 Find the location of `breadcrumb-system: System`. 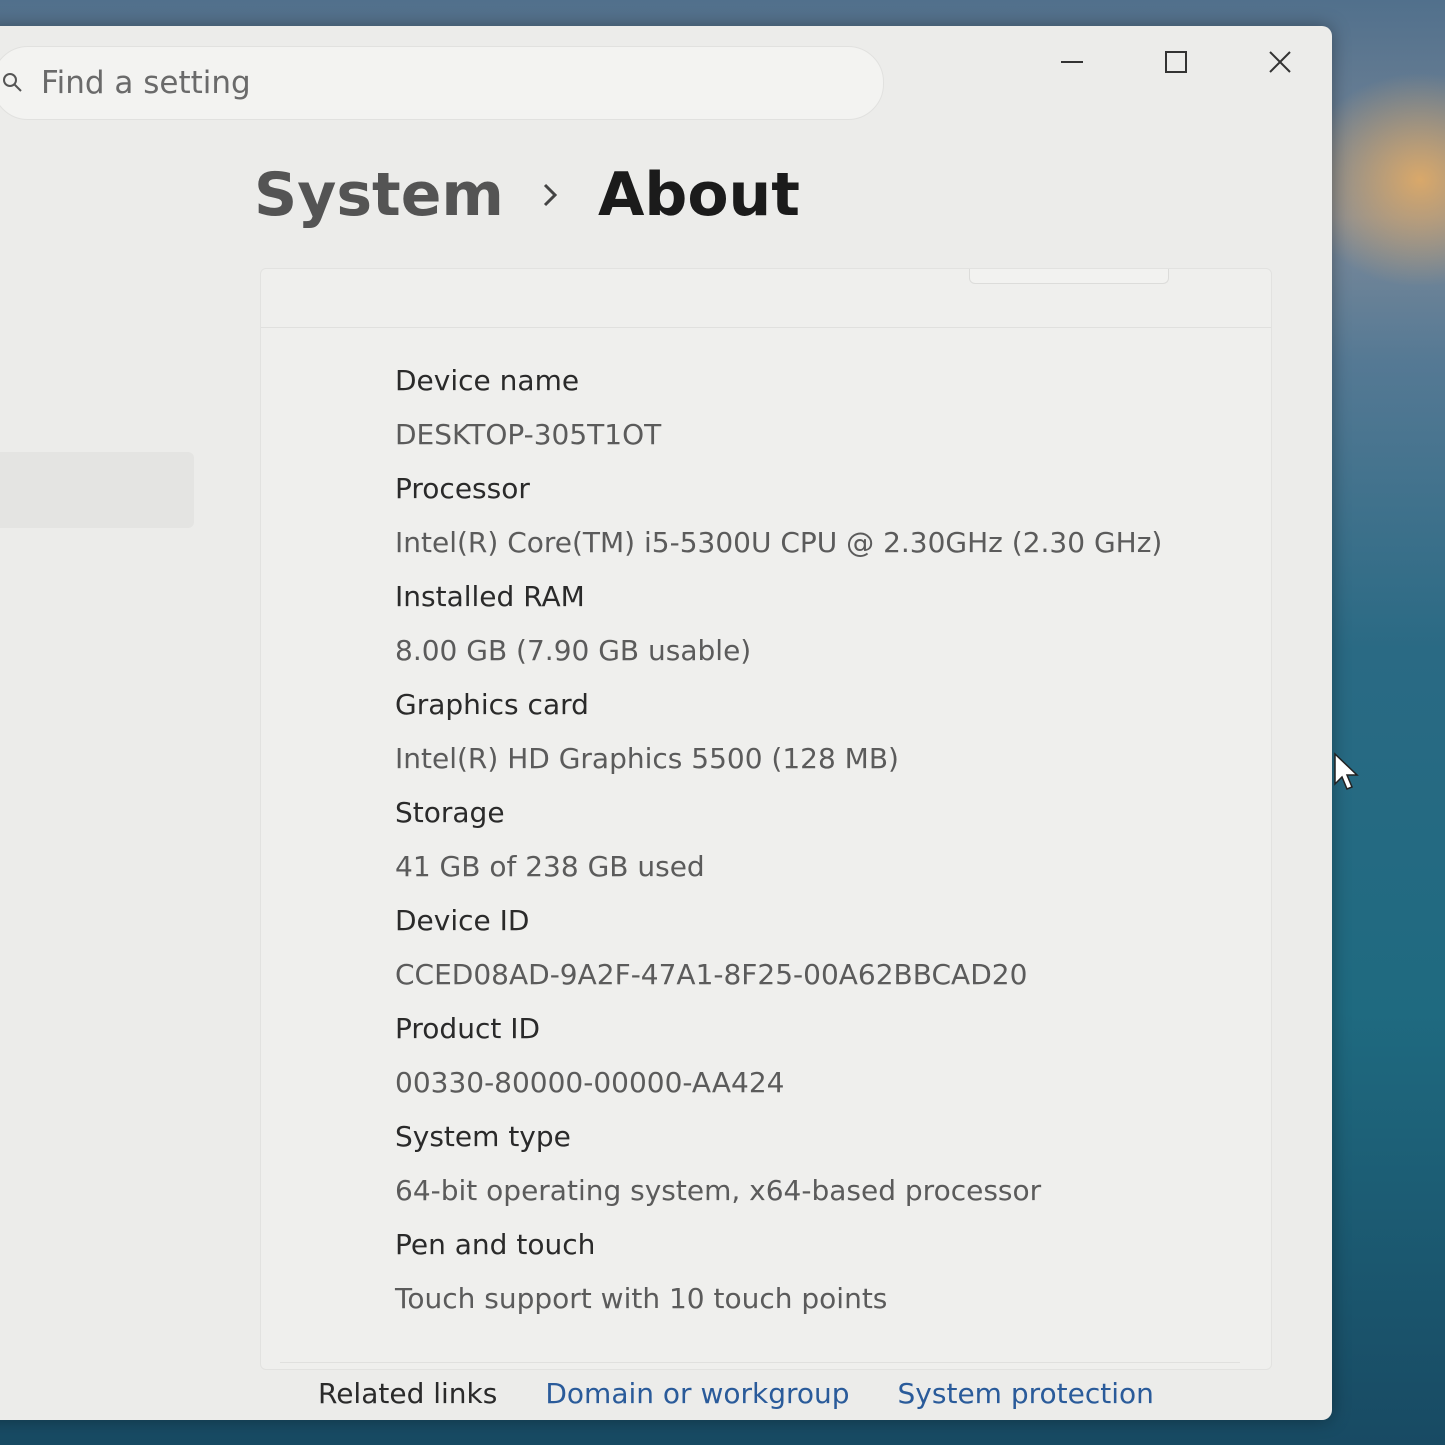

breadcrumb-system: System is located at coordinates (379, 195).